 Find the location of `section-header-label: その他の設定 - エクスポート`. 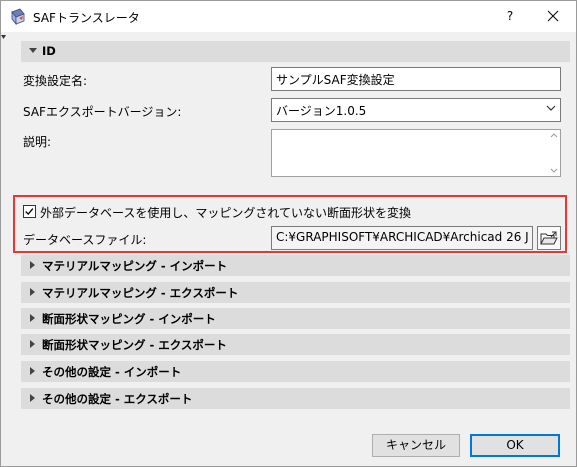

section-header-label: その他の設定 - エクスポート is located at coordinates (117, 399).